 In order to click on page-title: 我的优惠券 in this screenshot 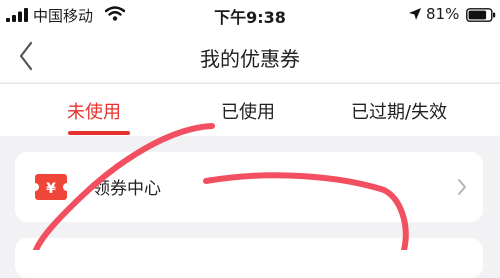, I will do `click(250, 59)`.